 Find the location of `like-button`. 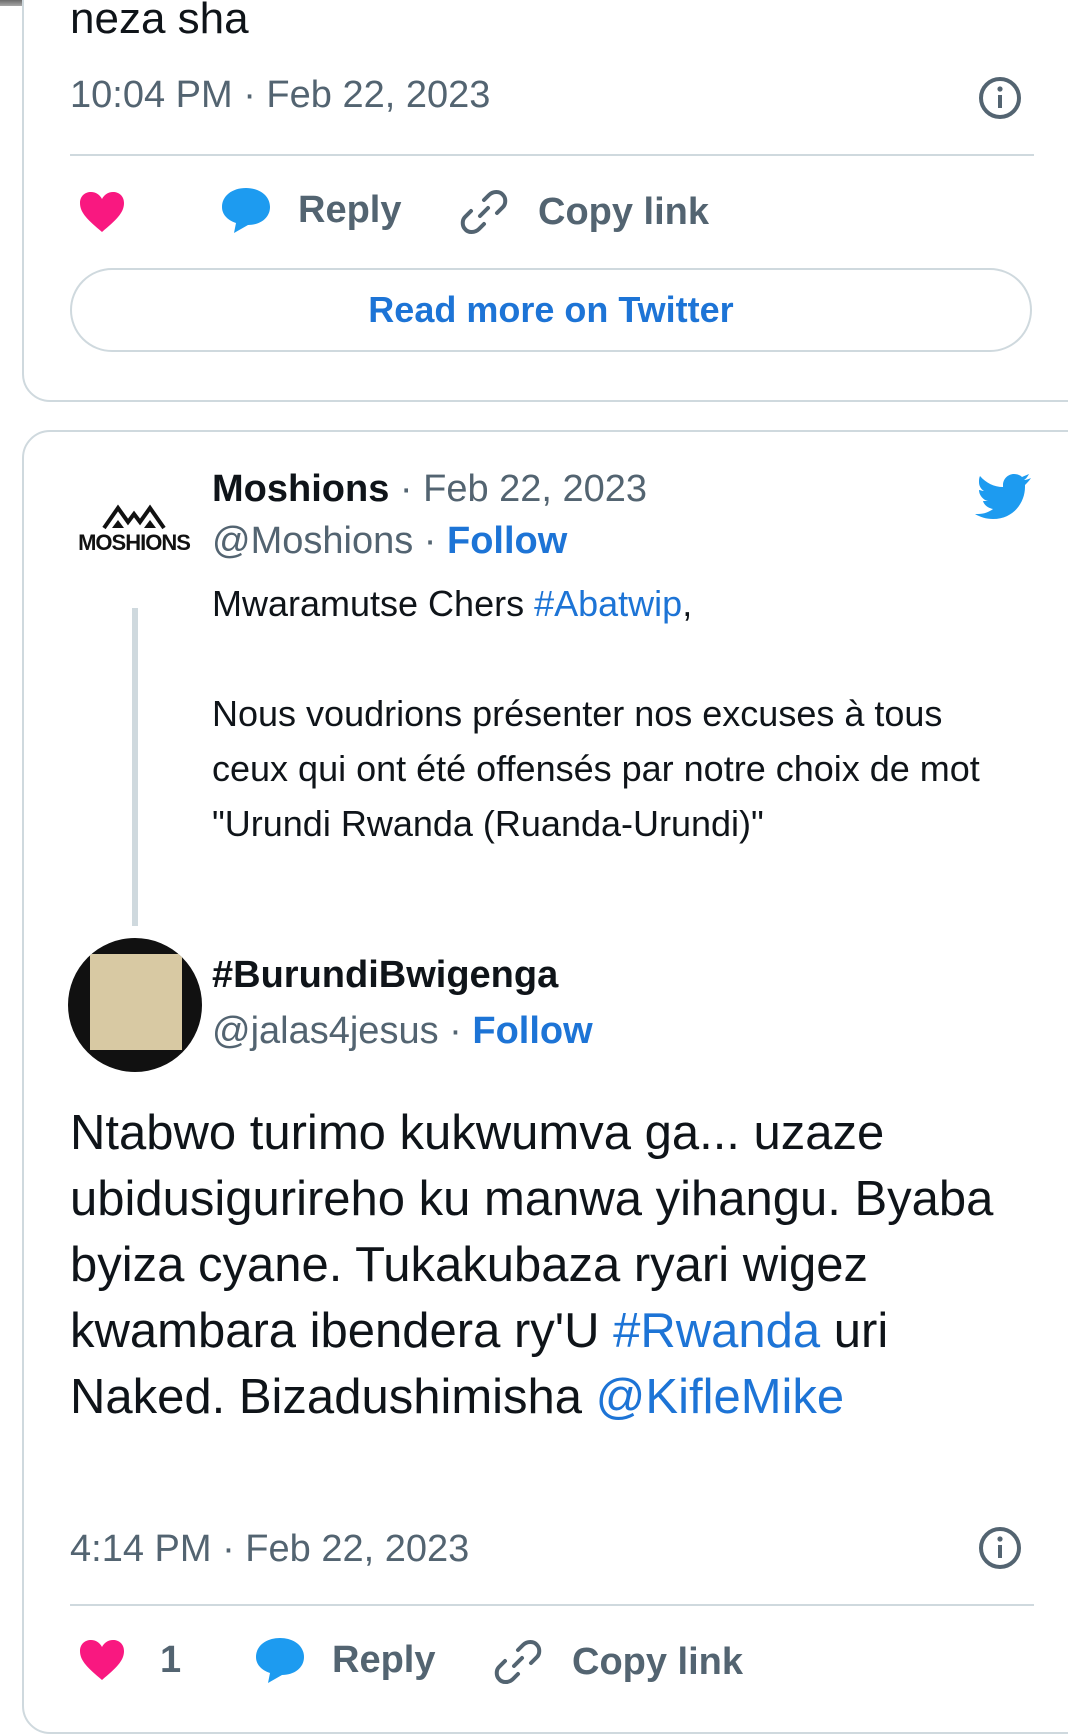

like-button is located at coordinates (102, 212).